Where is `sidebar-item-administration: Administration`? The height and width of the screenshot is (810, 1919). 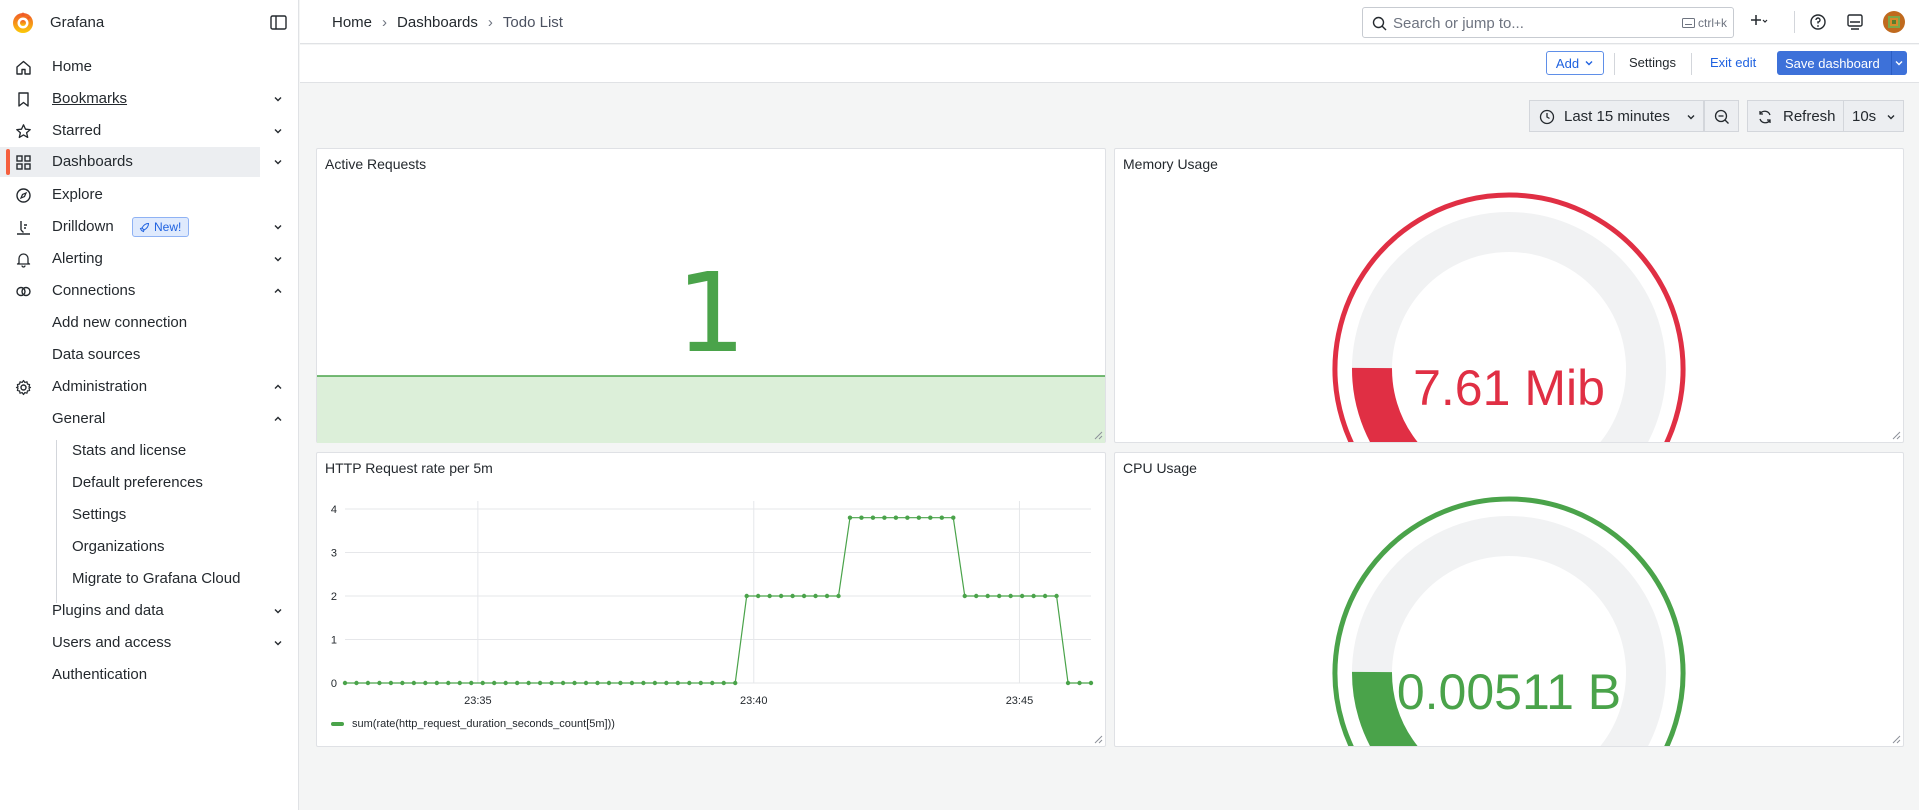
sidebar-item-administration: Administration is located at coordinates (141, 387).